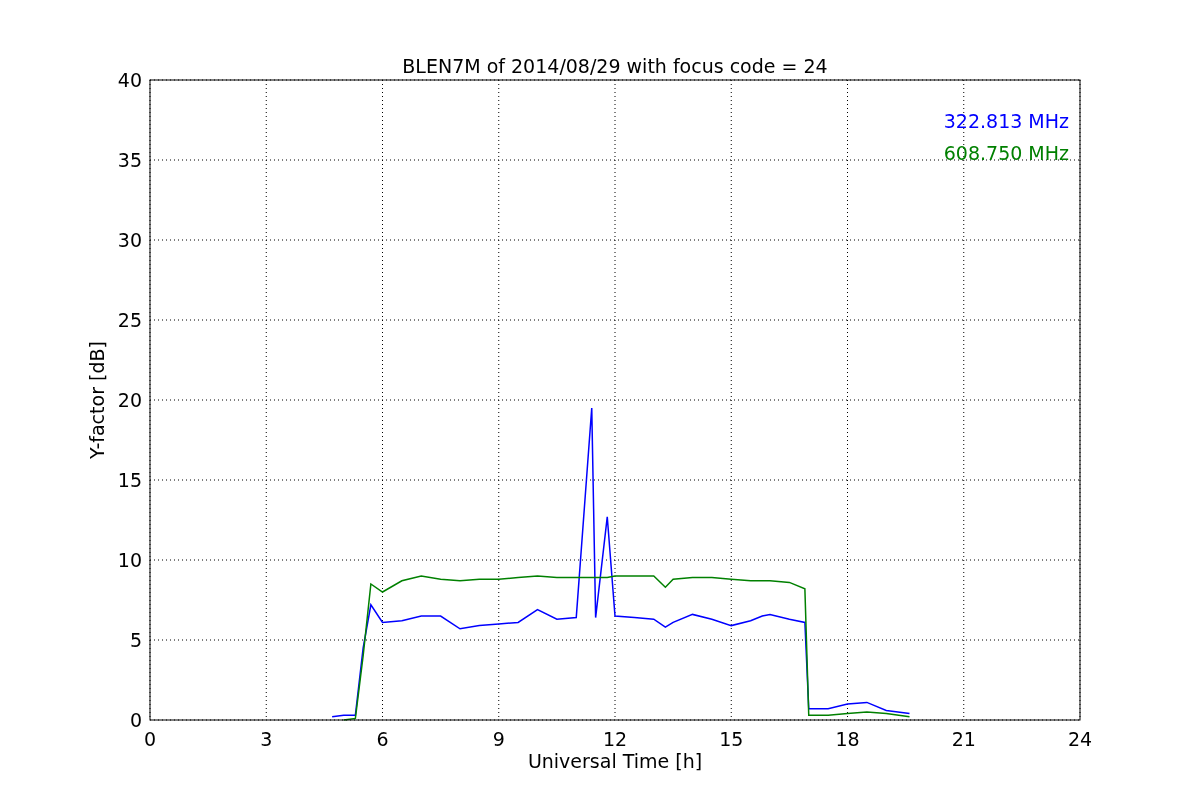 This screenshot has height=800, width=1200. Describe the element at coordinates (266, 739) in the screenshot. I see `tick-label: 3` at that location.